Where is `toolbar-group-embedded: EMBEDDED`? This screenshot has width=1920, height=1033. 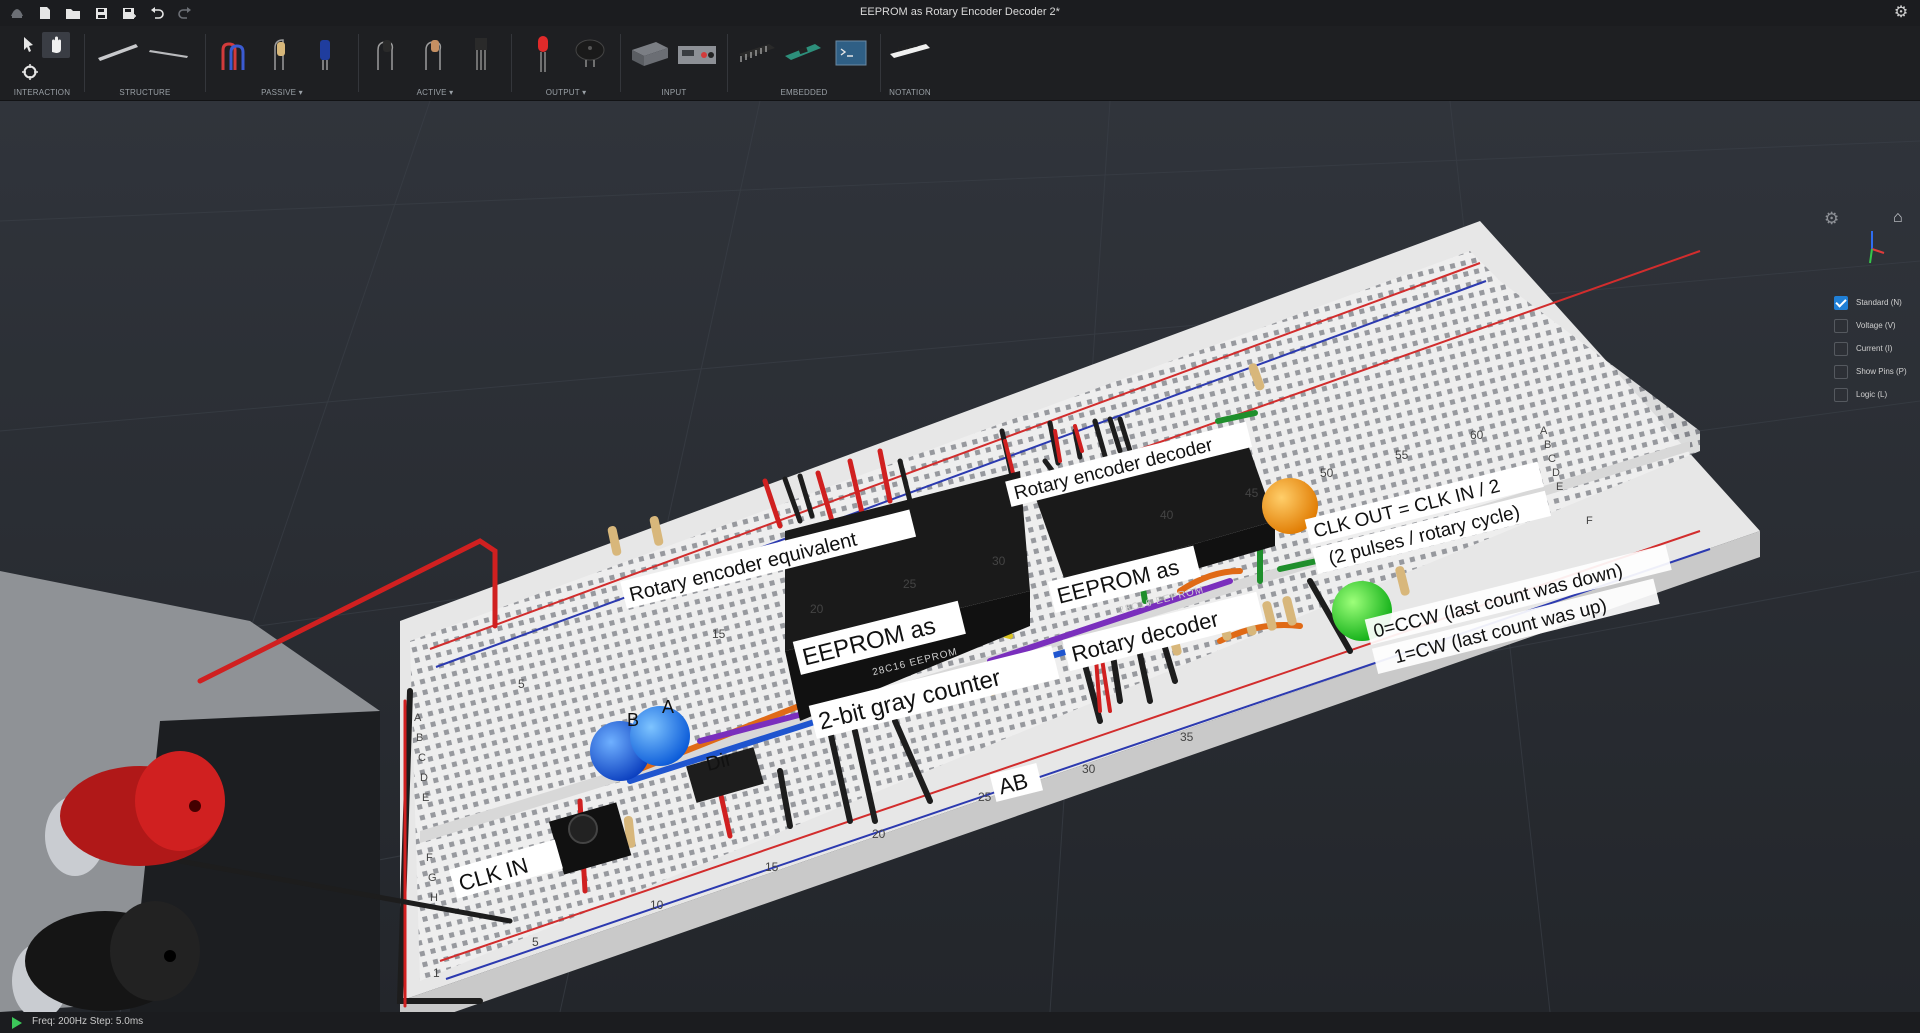
toolbar-group-embedded: EMBEDDED is located at coordinates (804, 63).